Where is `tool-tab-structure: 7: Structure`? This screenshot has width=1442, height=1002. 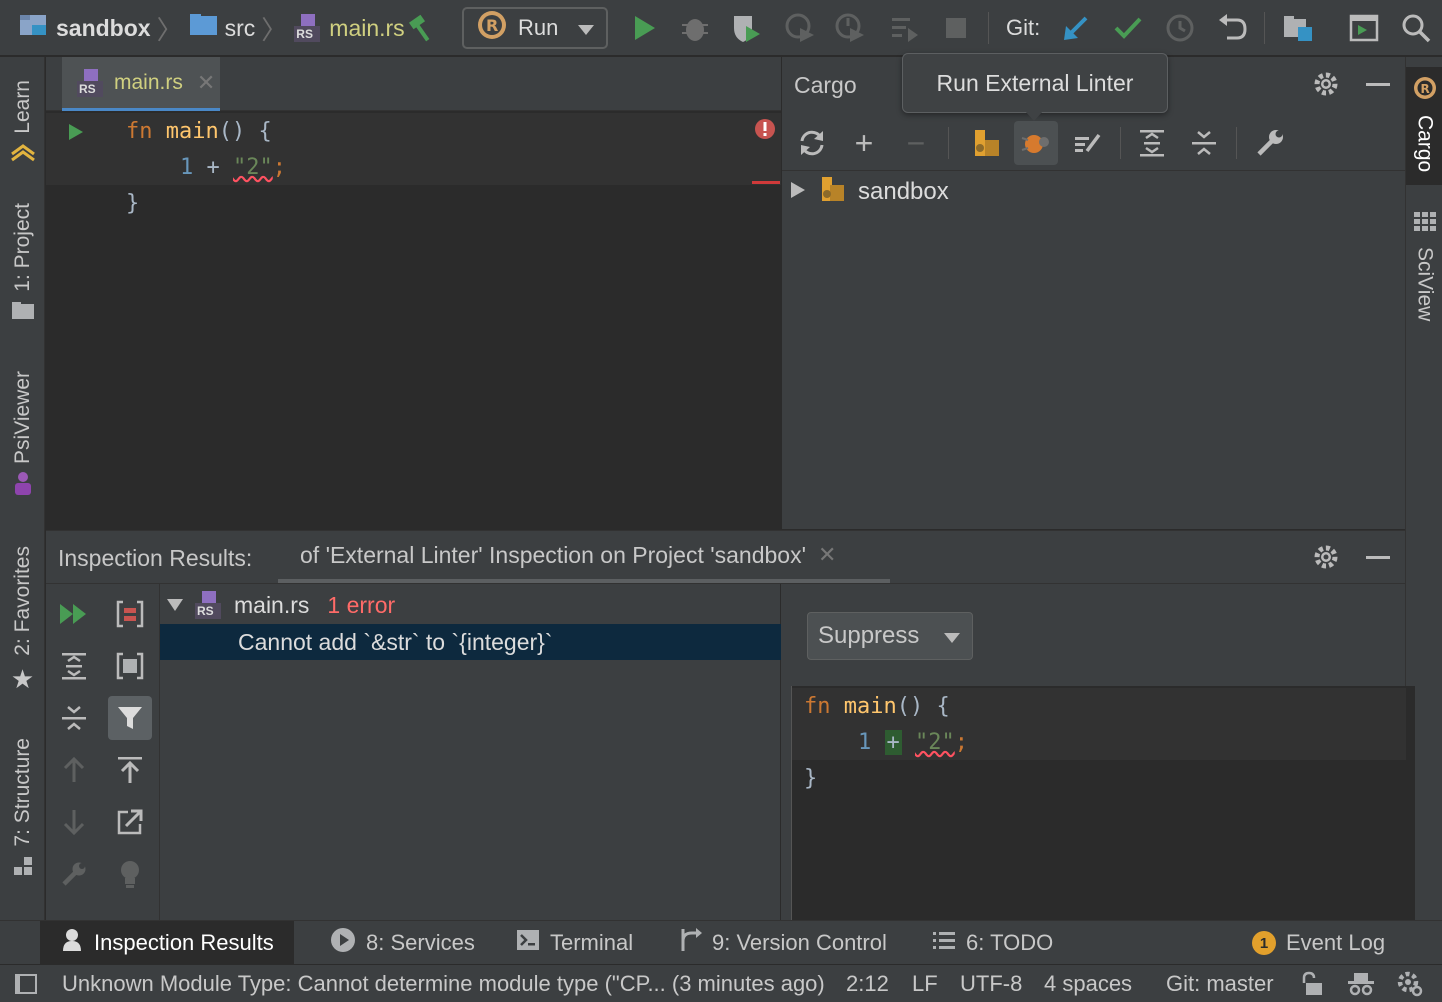 tool-tab-structure: 7: Structure is located at coordinates (22, 810).